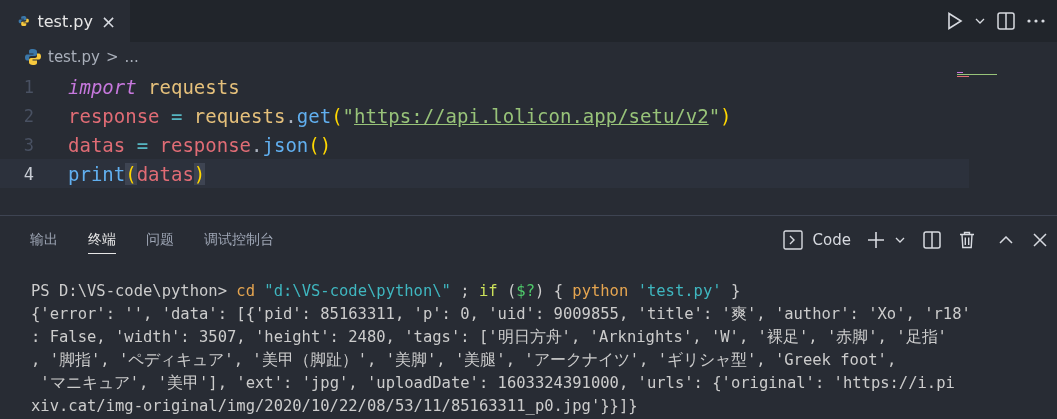 Image resolution: width=1057 pixels, height=419 pixels. What do you see at coordinates (967, 240) in the screenshot?
I see `trash-icon` at bounding box center [967, 240].